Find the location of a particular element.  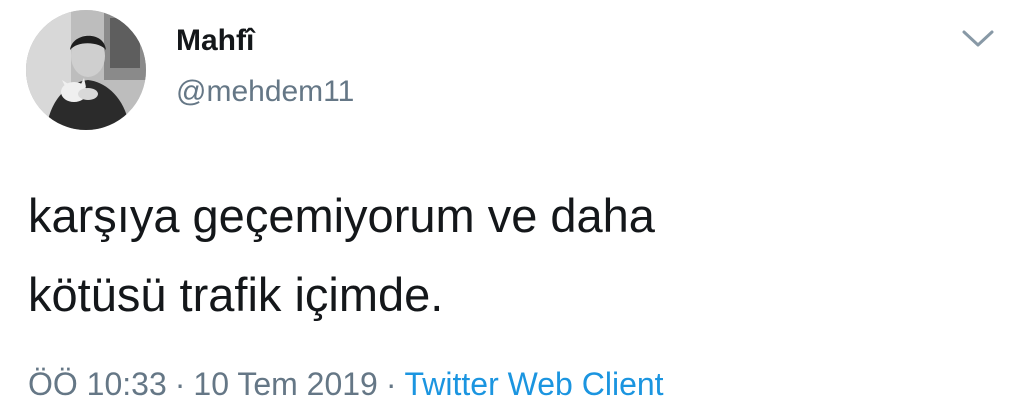

user-handle: @mehdem11 is located at coordinates (265, 92).